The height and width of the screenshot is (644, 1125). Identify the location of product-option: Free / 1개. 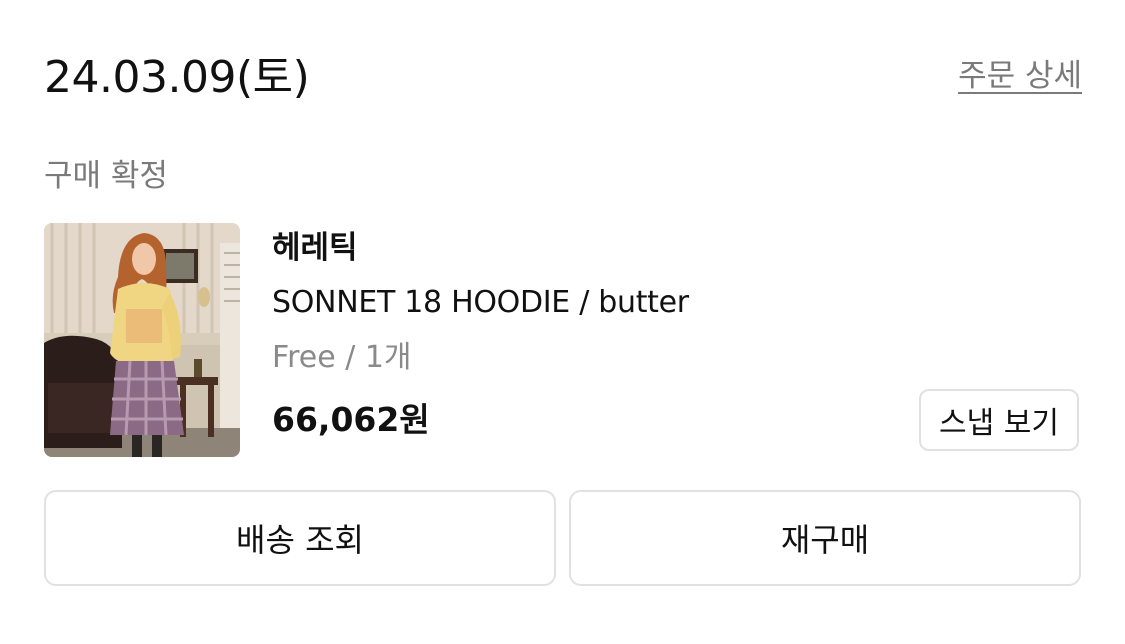
(342, 357).